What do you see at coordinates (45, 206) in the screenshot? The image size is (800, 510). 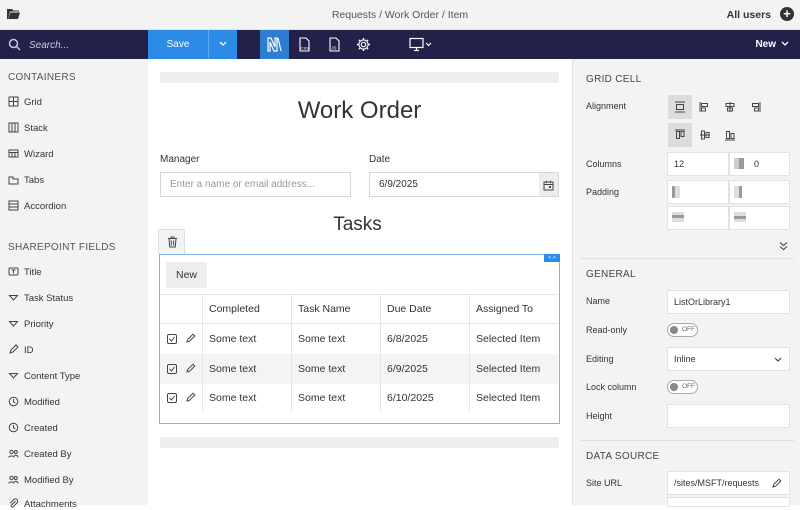 I see `toolbox-item-label: Accordion` at bounding box center [45, 206].